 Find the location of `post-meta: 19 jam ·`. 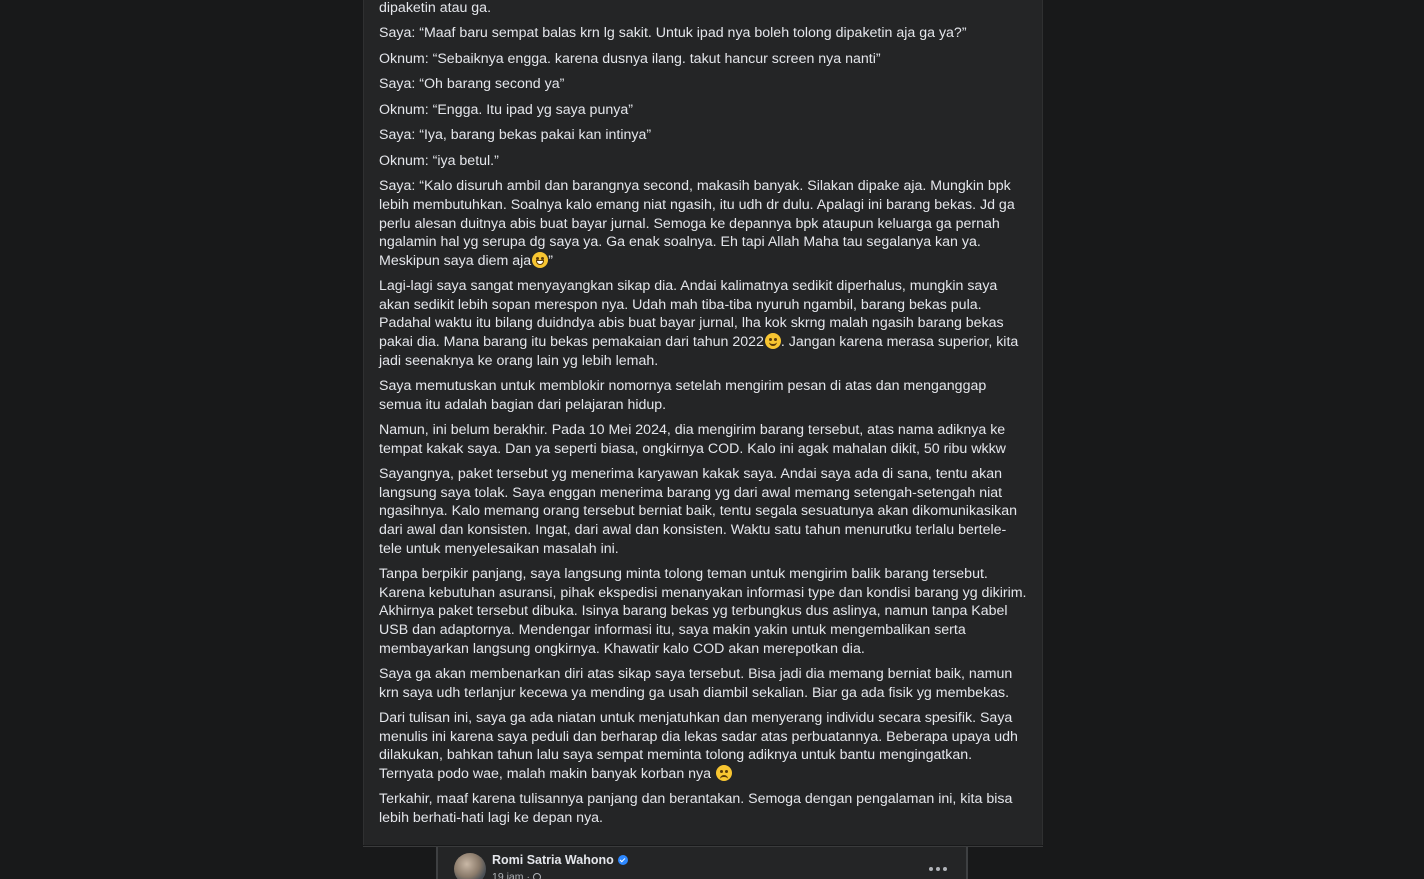

post-meta: 19 jam · is located at coordinates (517, 875).